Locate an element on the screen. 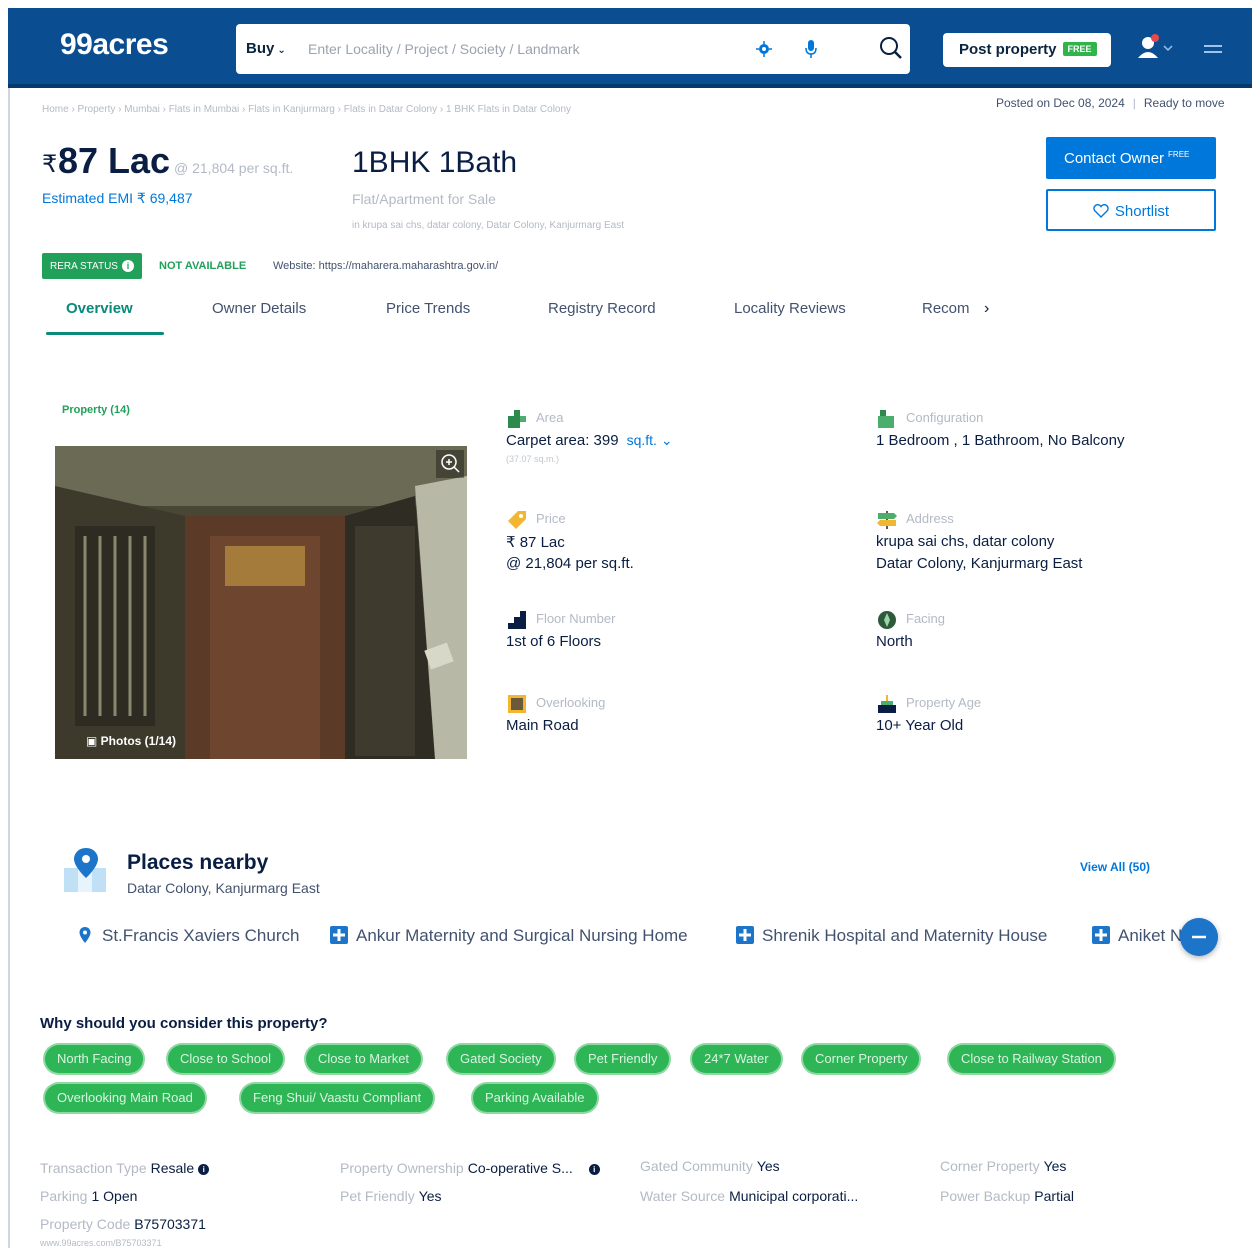 The width and height of the screenshot is (1252, 1248). fact-value: Resale is located at coordinates (172, 1168).